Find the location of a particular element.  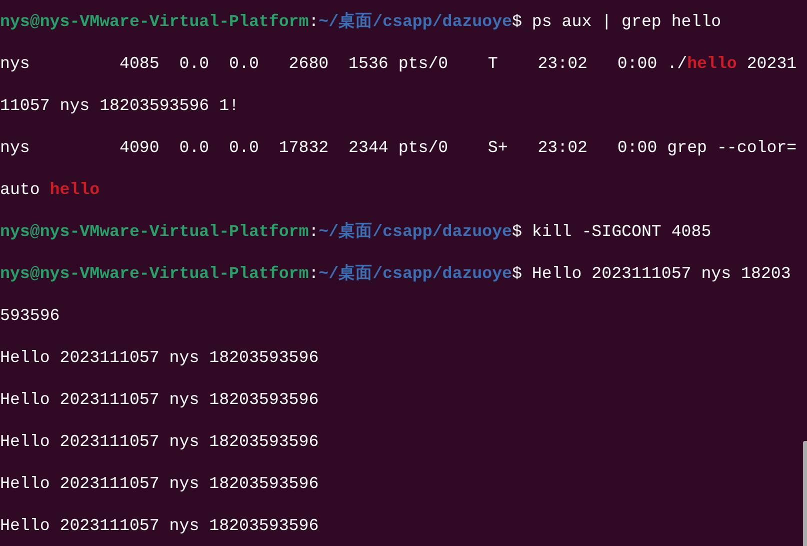

terminal-text: $ ps aux | grep hello is located at coordinates (617, 22).